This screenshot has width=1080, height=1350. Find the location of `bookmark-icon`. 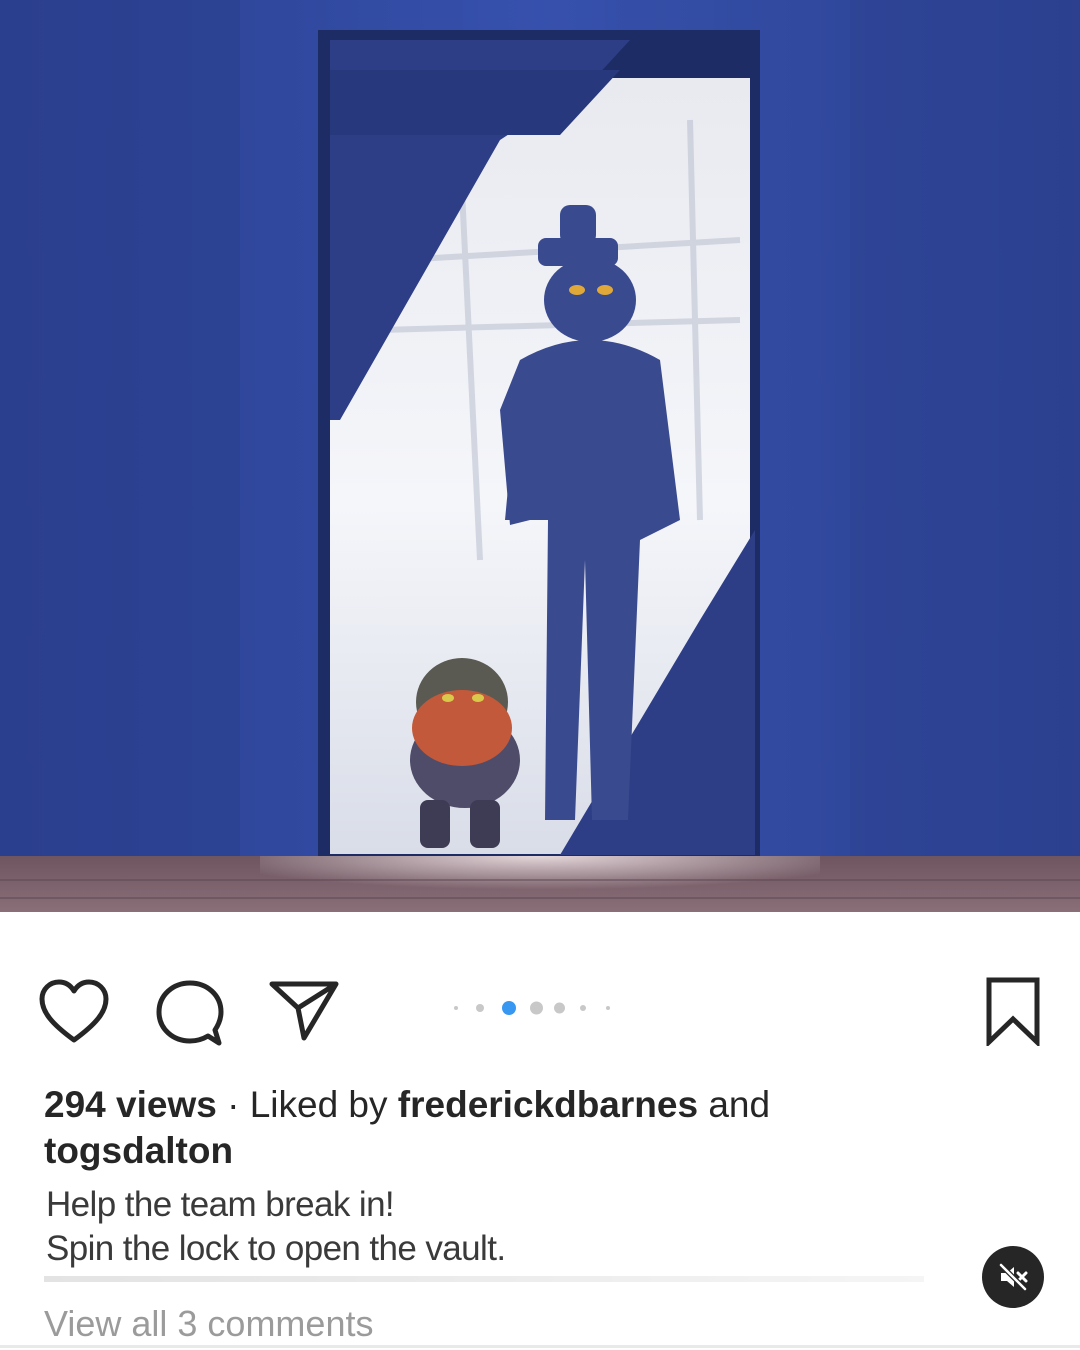

bookmark-icon is located at coordinates (1013, 1012).